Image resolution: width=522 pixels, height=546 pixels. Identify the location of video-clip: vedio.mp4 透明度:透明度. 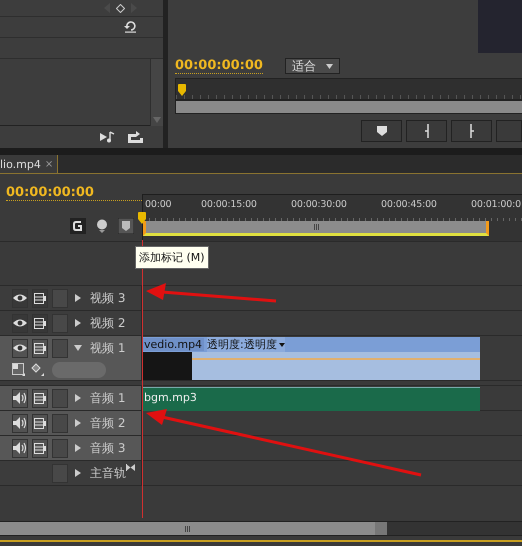
(311, 358).